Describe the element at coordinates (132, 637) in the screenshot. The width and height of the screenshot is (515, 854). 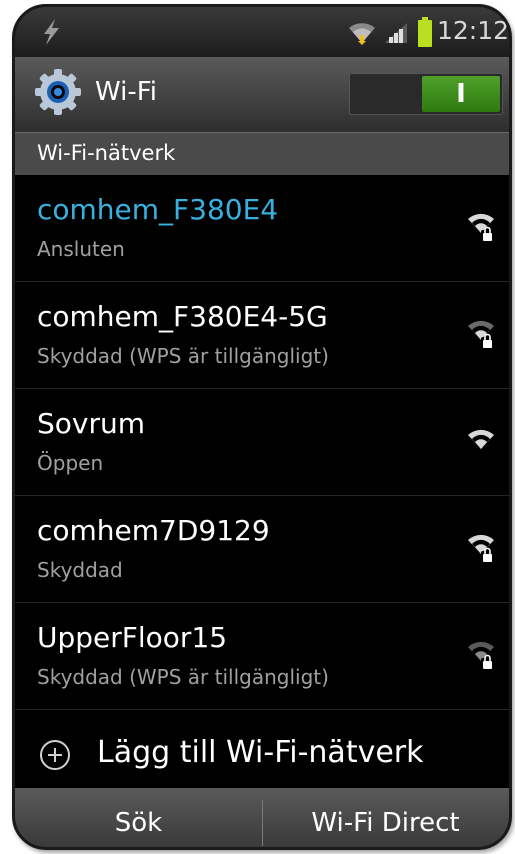
I see `network-name: UpperFloor15` at that location.